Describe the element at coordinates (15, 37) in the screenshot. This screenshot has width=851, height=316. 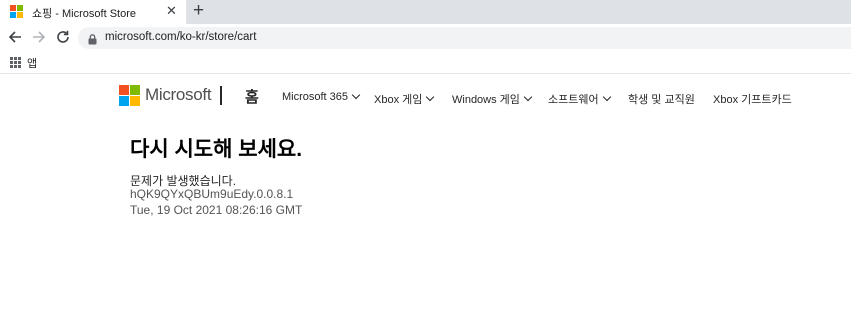
I see `back-arrow-icon` at that location.